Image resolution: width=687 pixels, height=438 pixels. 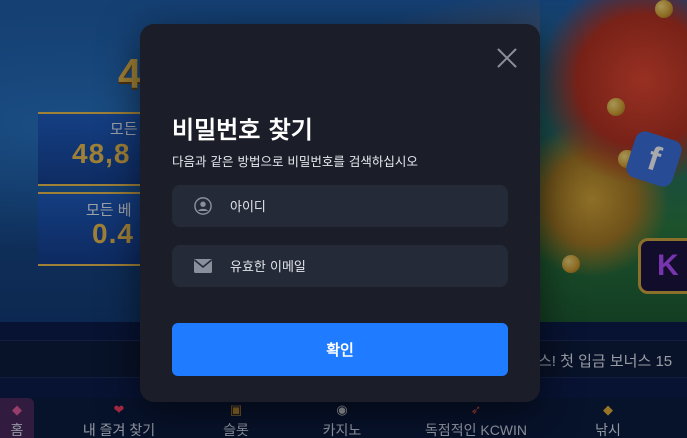 What do you see at coordinates (203, 266) in the screenshot?
I see `envelope-icon` at bounding box center [203, 266].